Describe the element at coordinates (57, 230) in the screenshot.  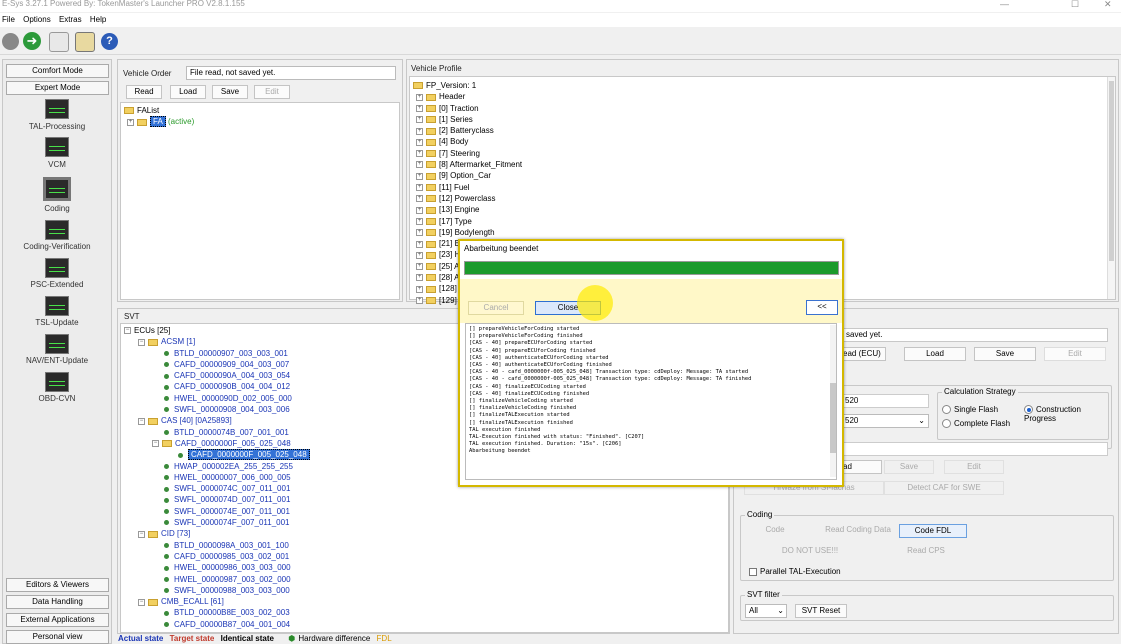
I see `coding-verification-icon` at that location.